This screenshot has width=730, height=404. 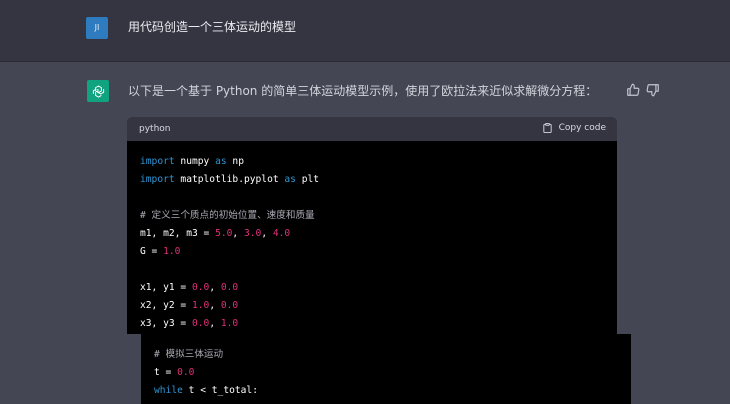 I want to click on copy-code-label: Copy code, so click(x=582, y=128).